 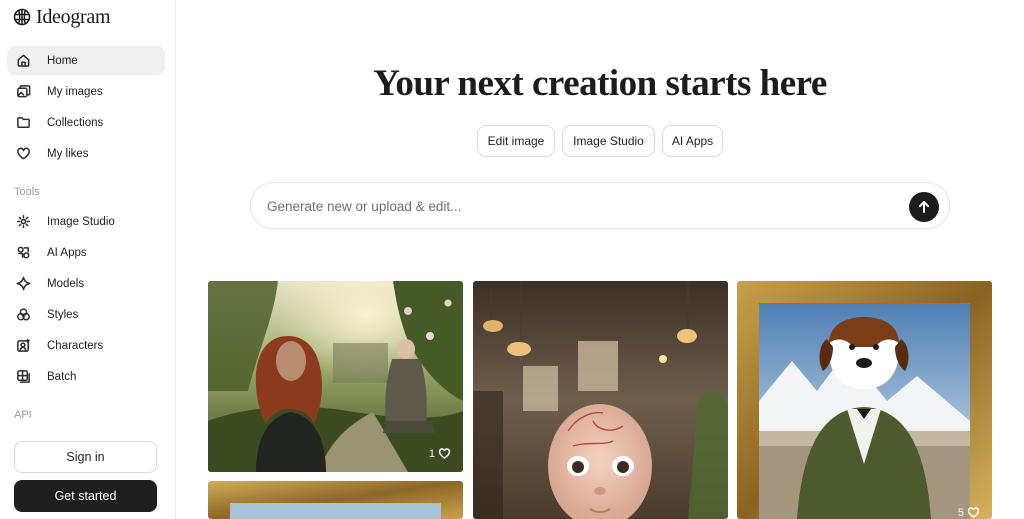 What do you see at coordinates (73, 16) in the screenshot?
I see `app-name: Ideogram` at bounding box center [73, 16].